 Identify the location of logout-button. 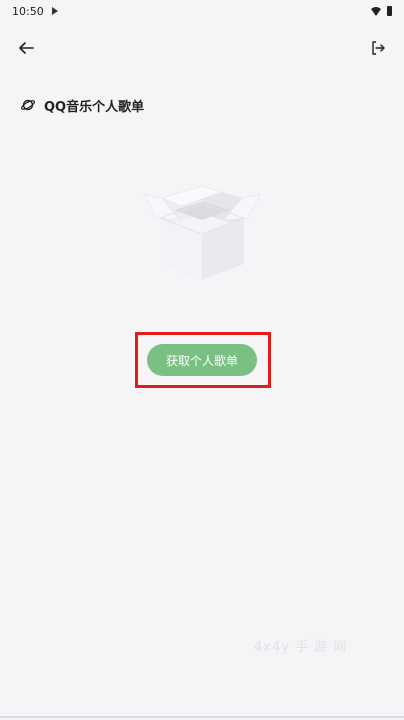
(378, 48).